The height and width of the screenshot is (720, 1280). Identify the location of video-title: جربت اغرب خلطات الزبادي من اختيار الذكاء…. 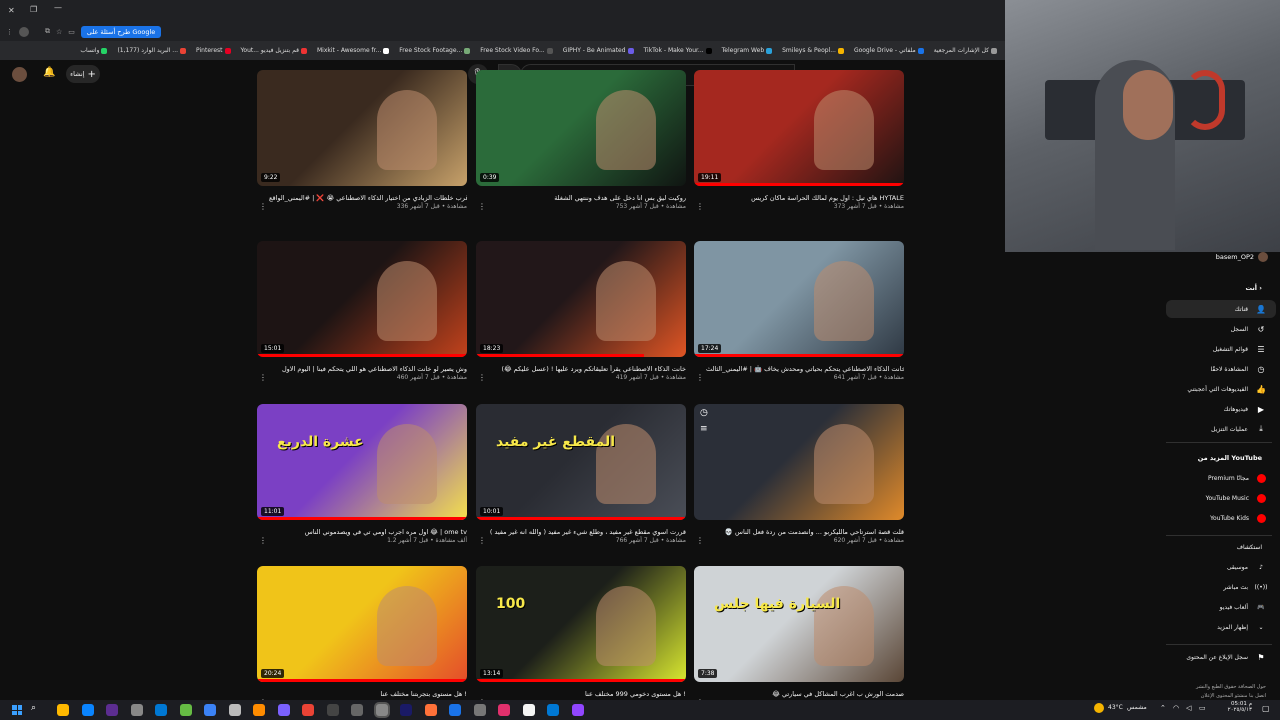
(362, 198).